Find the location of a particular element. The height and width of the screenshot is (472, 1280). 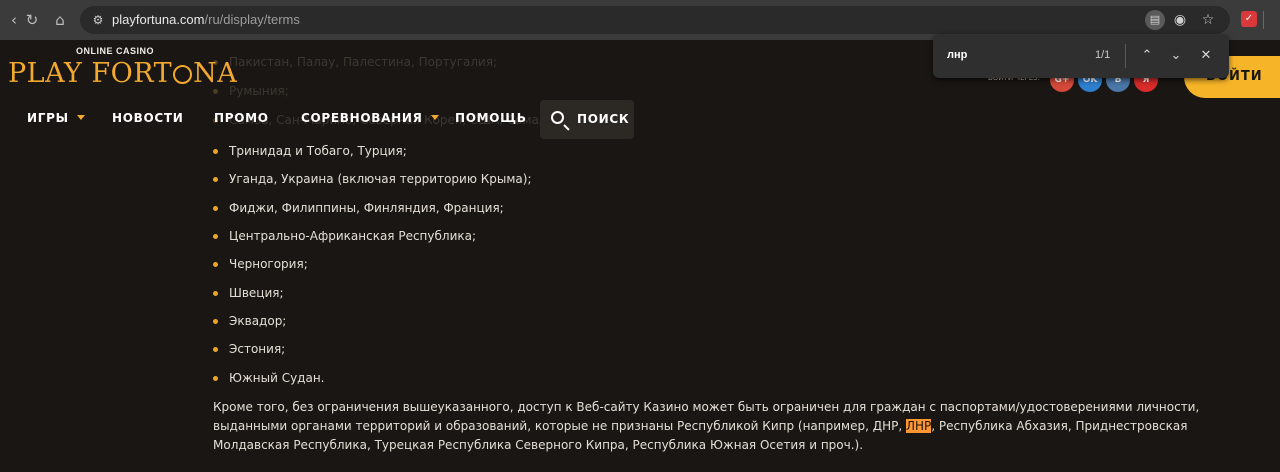

find-divider is located at coordinates (1125, 56).